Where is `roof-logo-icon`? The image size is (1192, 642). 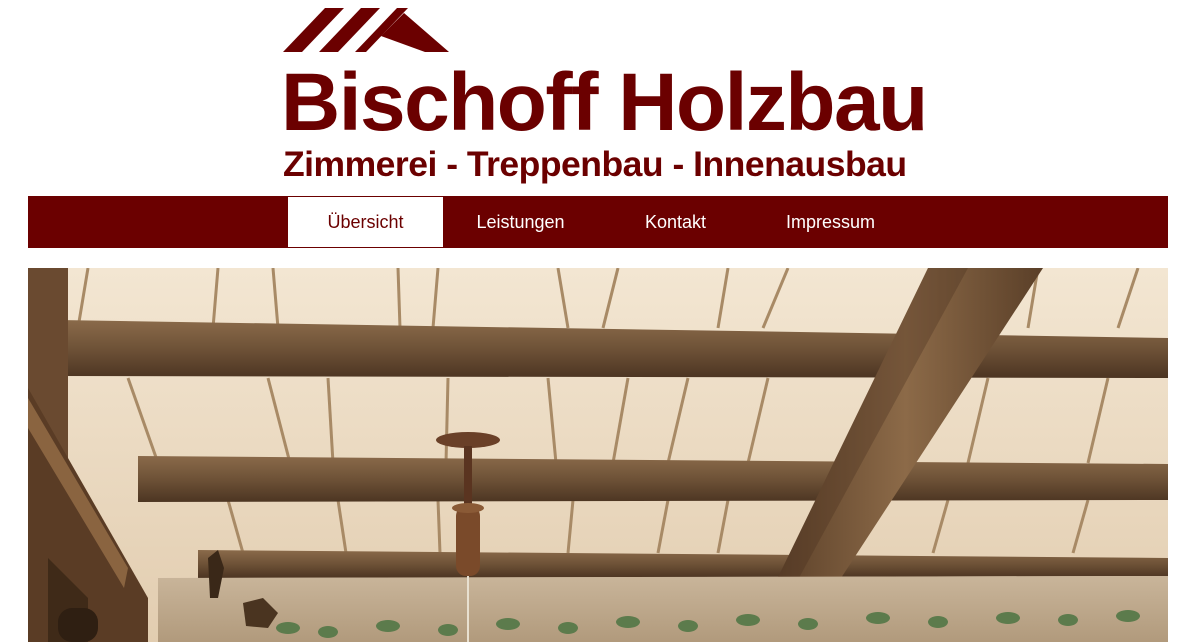 roof-logo-icon is located at coordinates (366, 30).